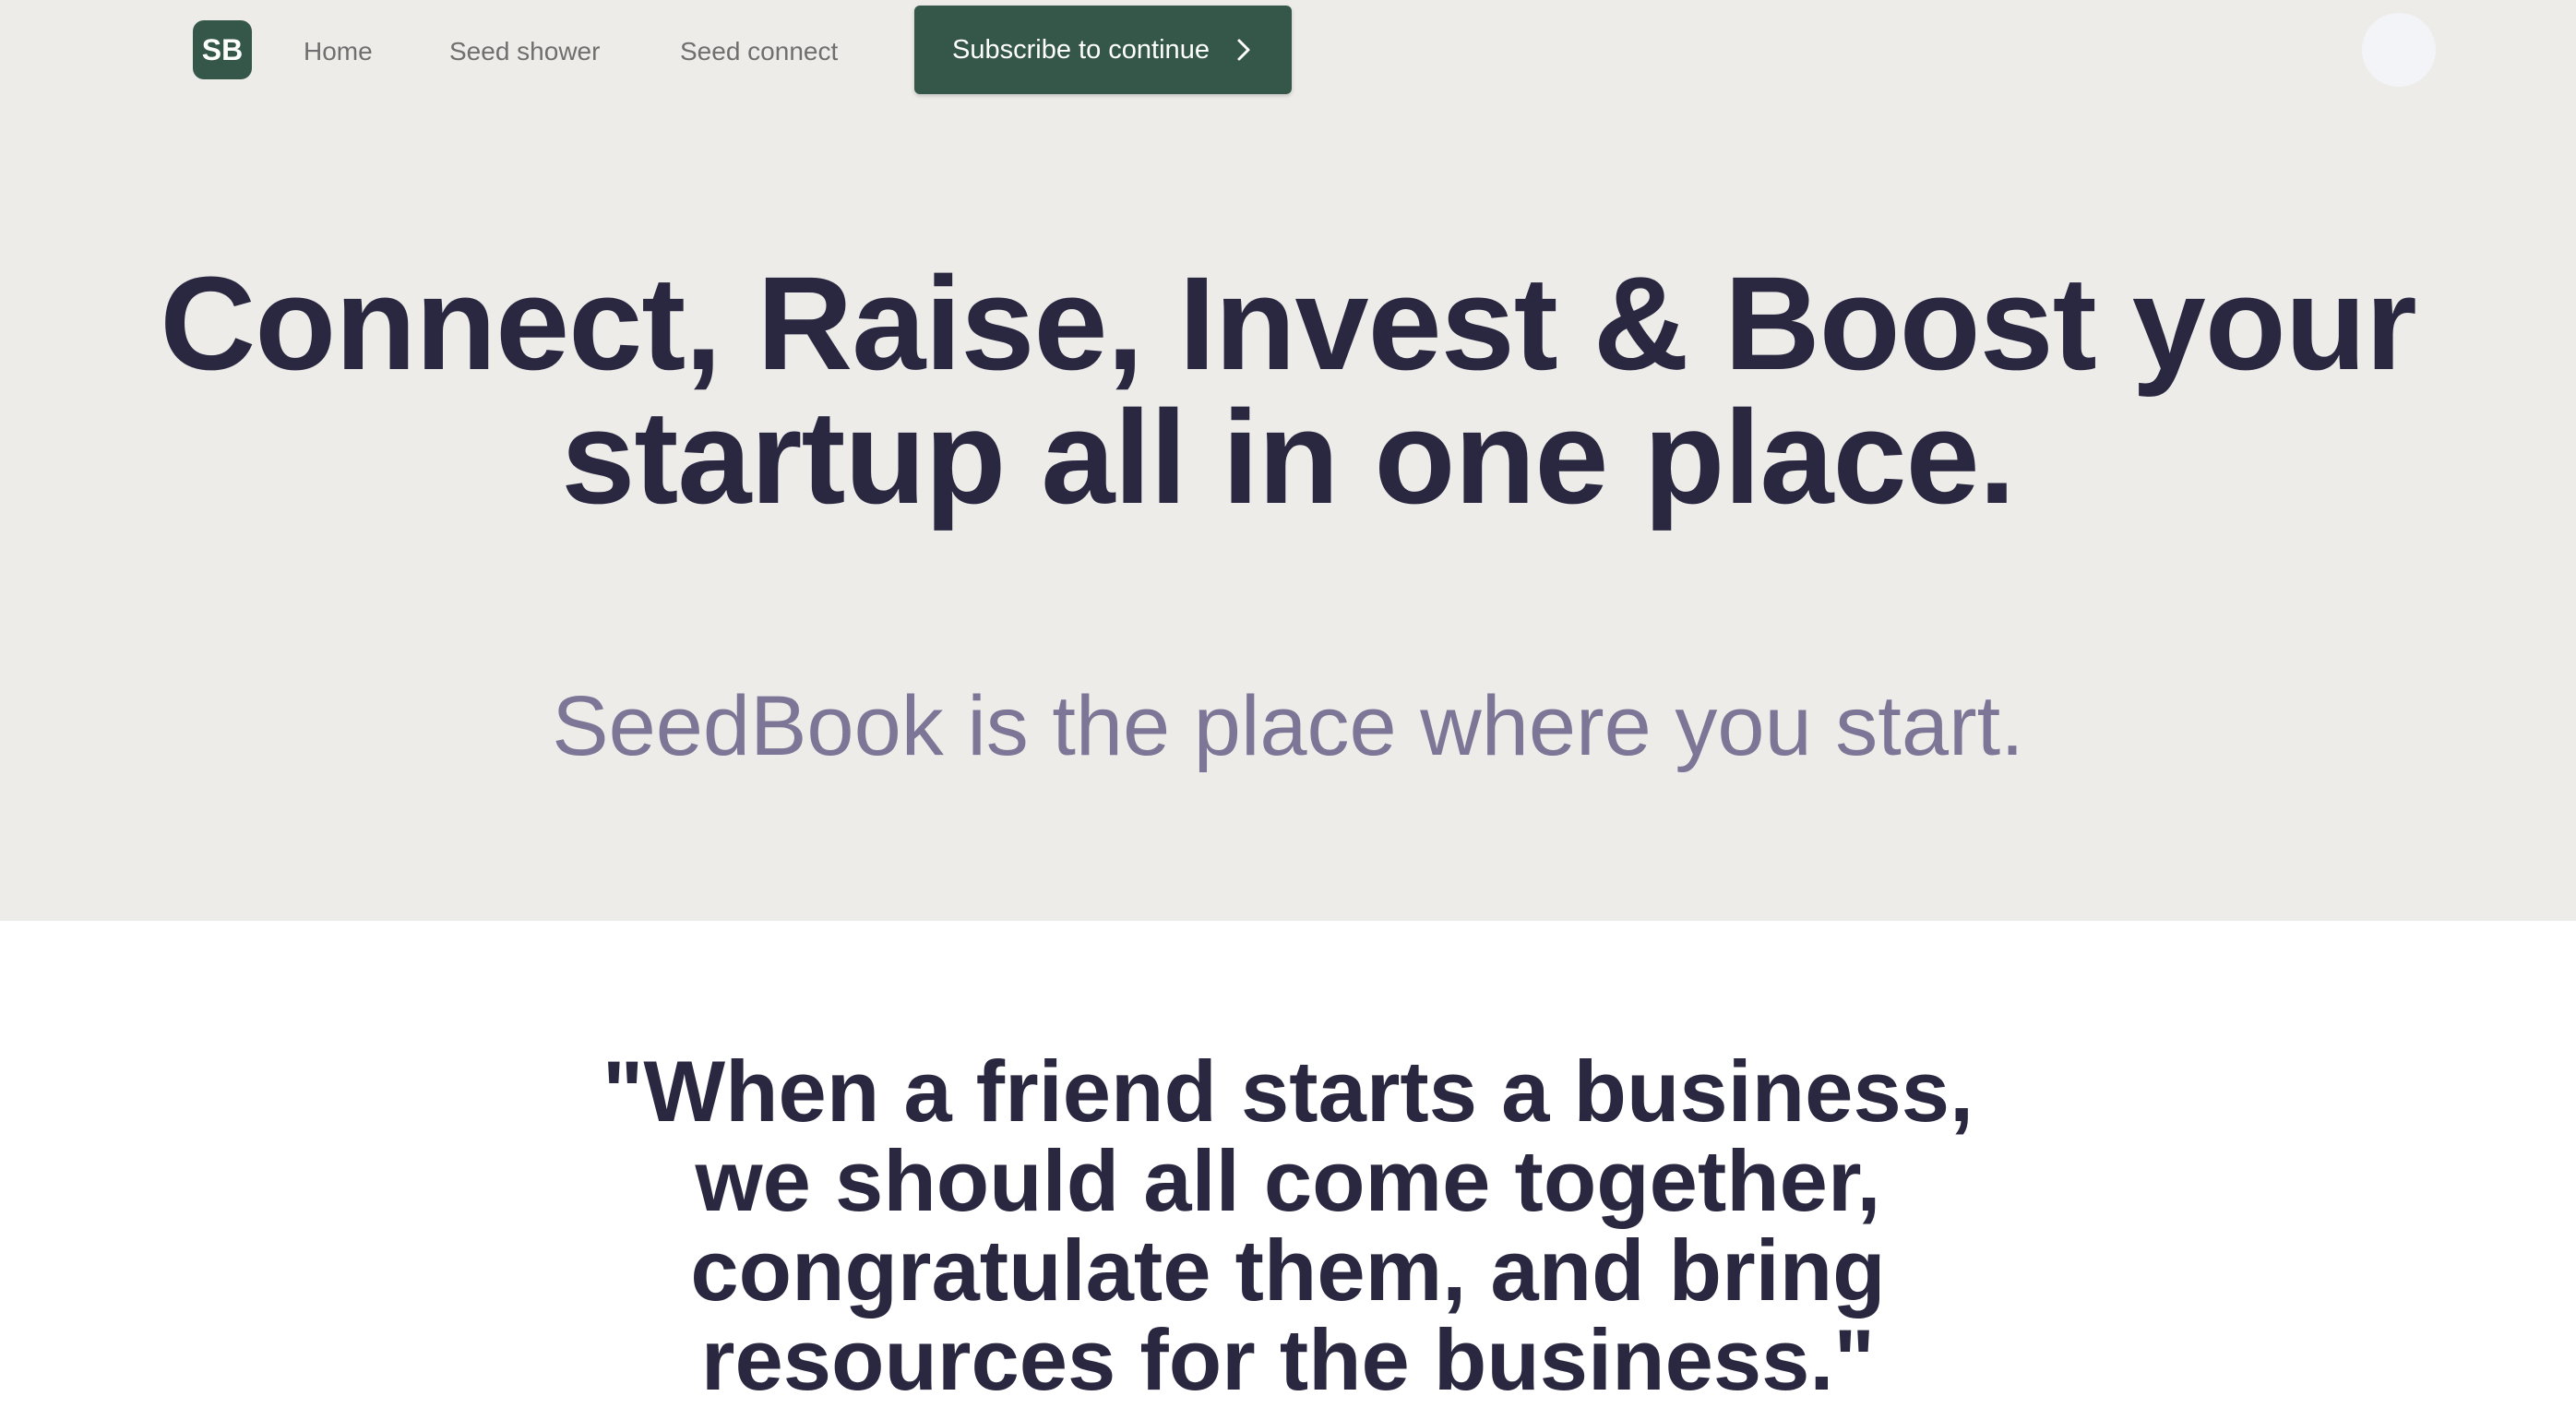 This screenshot has height=1408, width=2576. Describe the element at coordinates (1288, 726) in the screenshot. I see `hero-subtitle: SeedBook is the place where you start.` at that location.